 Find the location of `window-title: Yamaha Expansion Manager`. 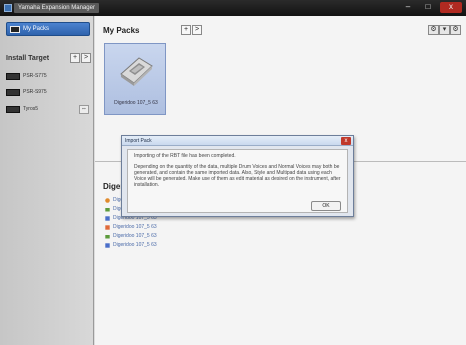

window-title: Yamaha Expansion Manager is located at coordinates (56, 8).